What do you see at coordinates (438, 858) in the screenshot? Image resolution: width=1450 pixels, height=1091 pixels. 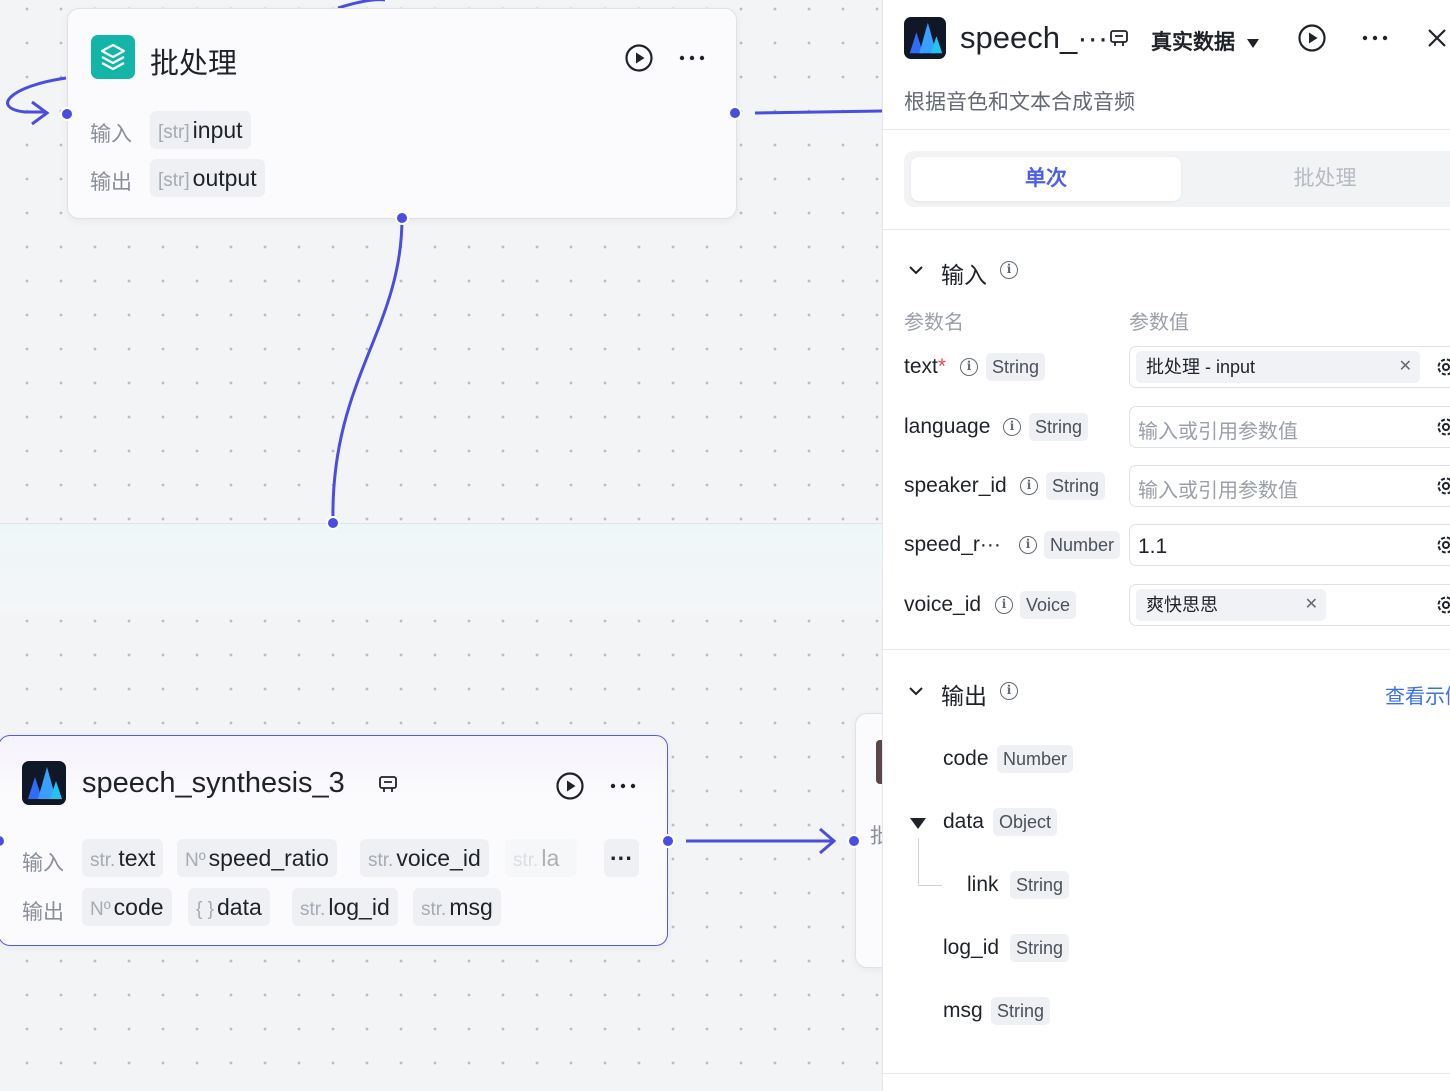 I see `param-name: voice_id` at bounding box center [438, 858].